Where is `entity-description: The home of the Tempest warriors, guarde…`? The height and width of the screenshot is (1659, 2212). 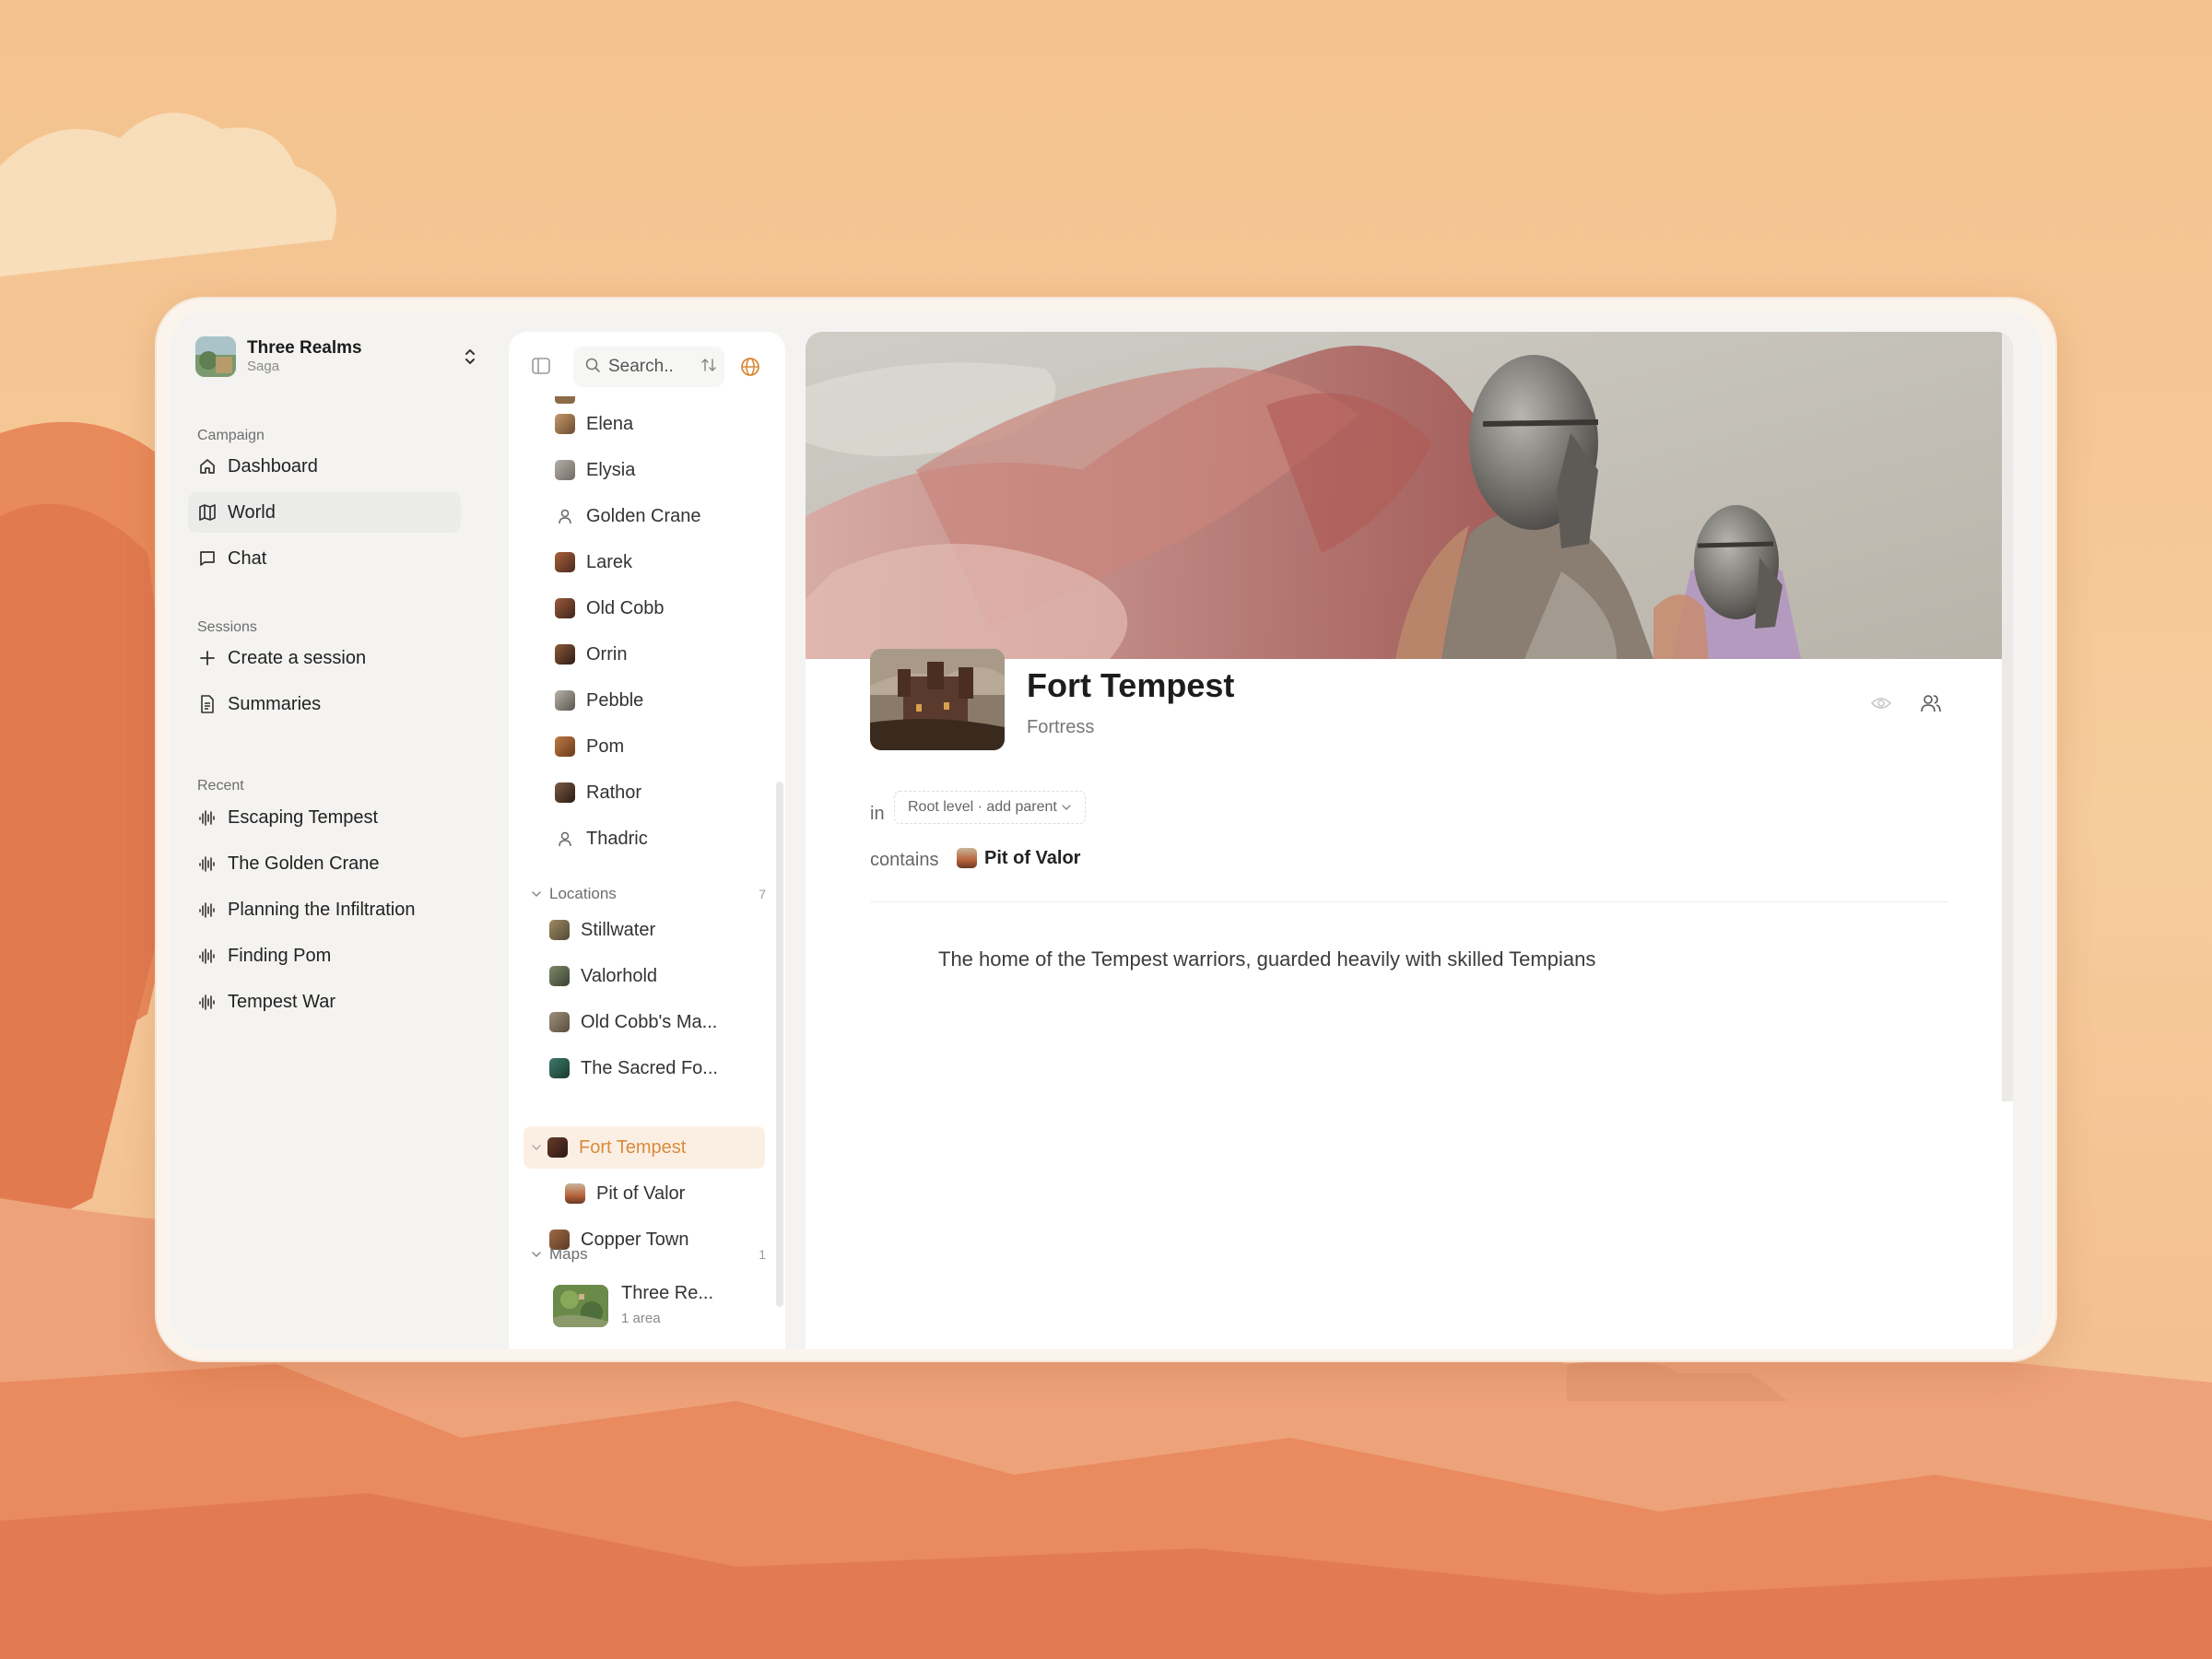
entity-description: The home of the Tempest warriors, guarde… is located at coordinates (1266, 959).